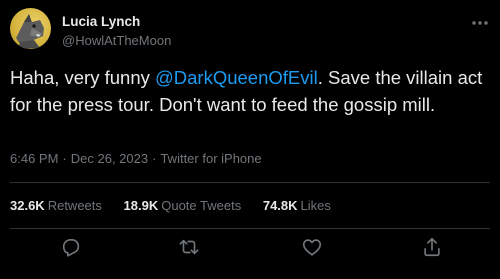  I want to click on tweet-text-start: Haha, very funny, so click(82, 77).